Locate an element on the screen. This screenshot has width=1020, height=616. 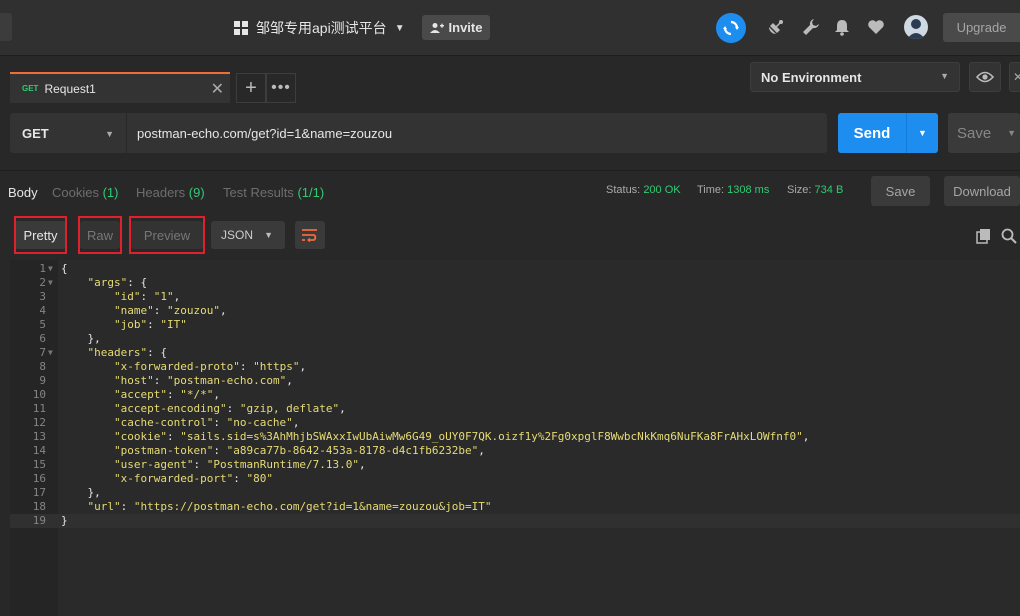
sync-button is located at coordinates (731, 28).